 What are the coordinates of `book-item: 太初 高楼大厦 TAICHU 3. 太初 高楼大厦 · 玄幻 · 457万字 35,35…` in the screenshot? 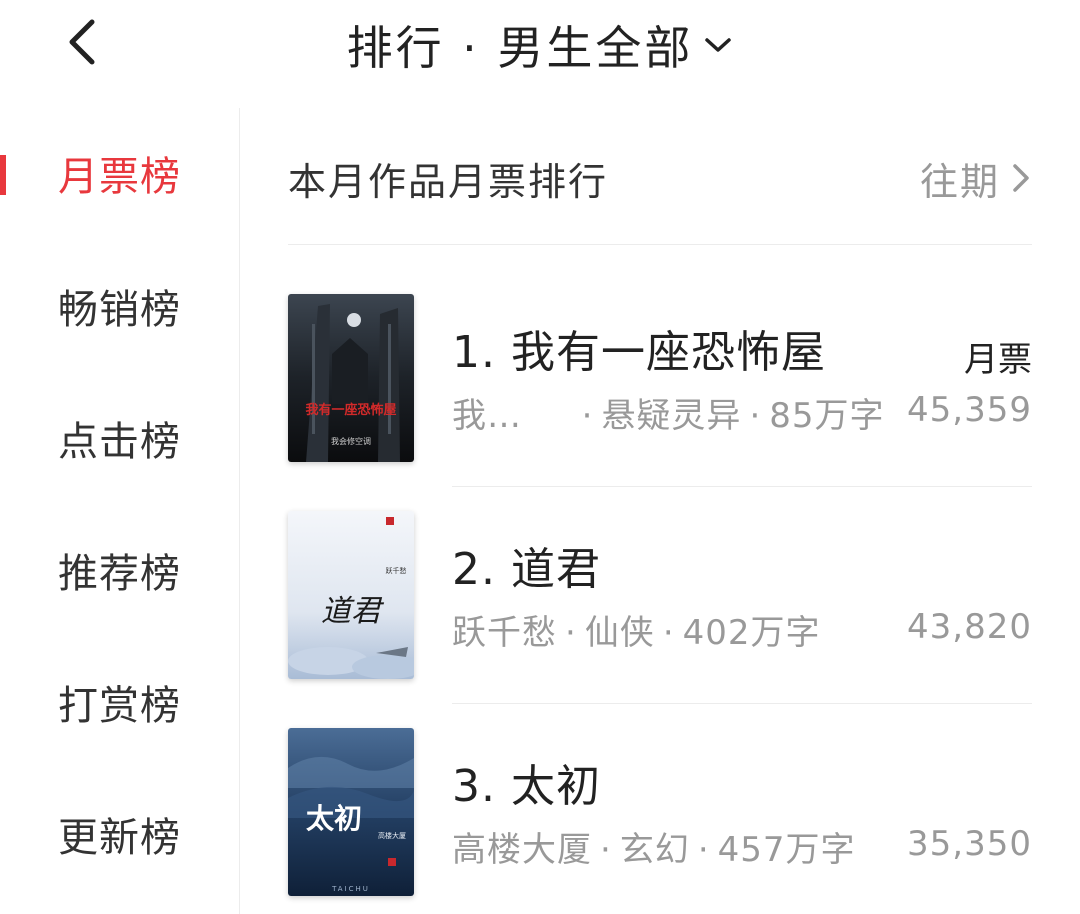 It's located at (660, 821).